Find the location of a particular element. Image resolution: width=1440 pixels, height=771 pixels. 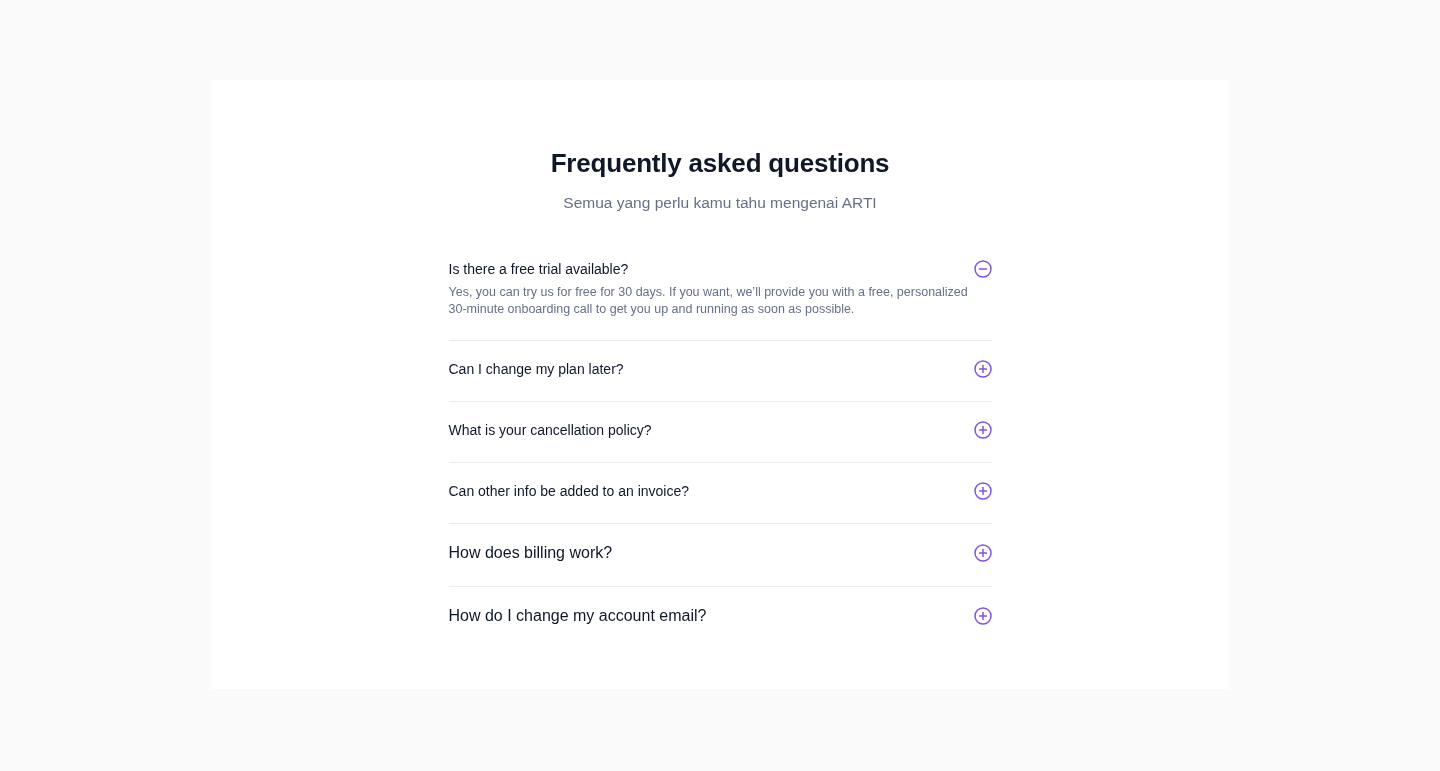

faq-question: What is your cancellation policy? is located at coordinates (720, 430).